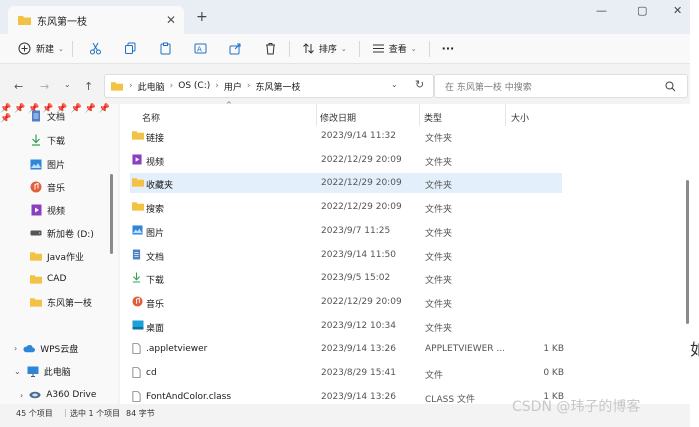 Image resolution: width=699 pixels, height=427 pixels. What do you see at coordinates (488, 87) in the screenshot?
I see `search-placeholder: 在 东风第一枝 中搜索` at bounding box center [488, 87].